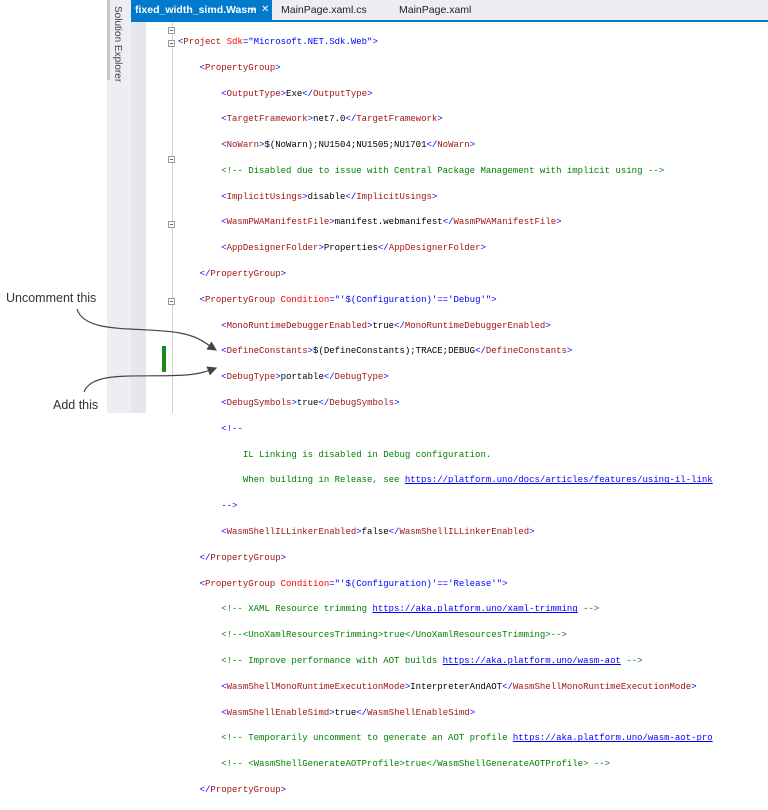 Image resolution: width=768 pixels, height=810 pixels. Describe the element at coordinates (456, 686) in the screenshot. I see `code-token: InterpreterAndAOT` at that location.